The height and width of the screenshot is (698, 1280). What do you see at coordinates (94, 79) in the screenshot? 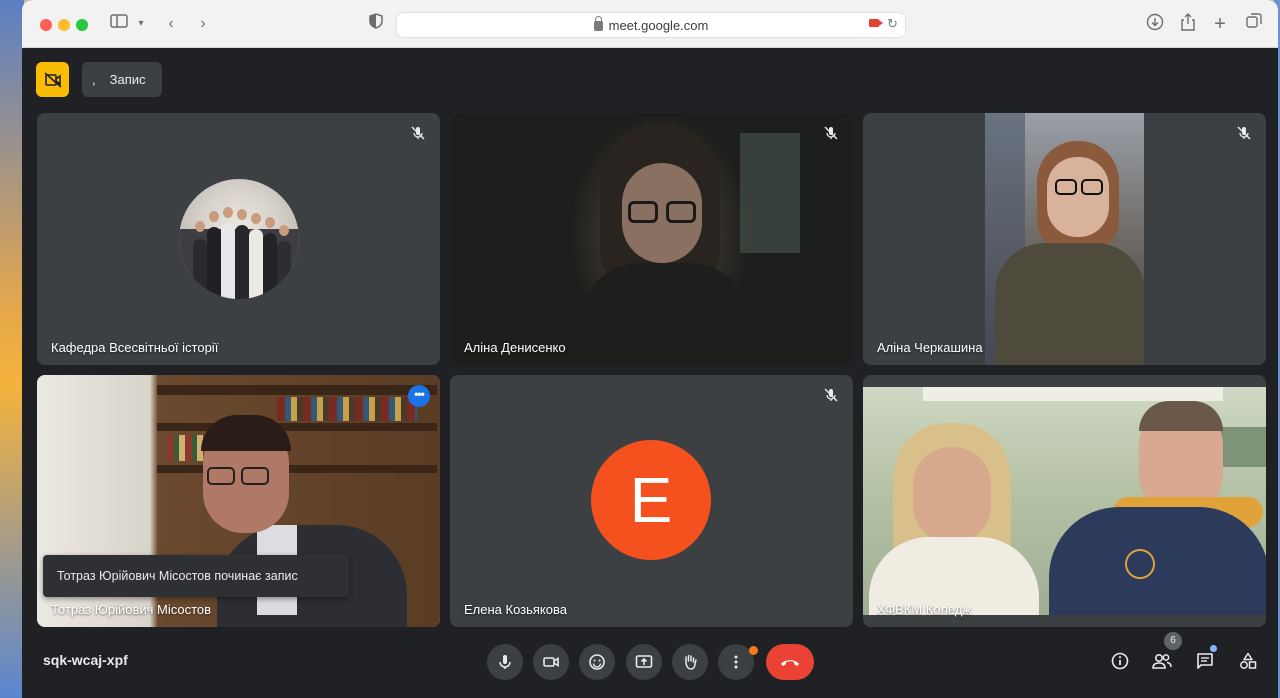
I see `recording-chip-prefix: ,` at bounding box center [94, 79].